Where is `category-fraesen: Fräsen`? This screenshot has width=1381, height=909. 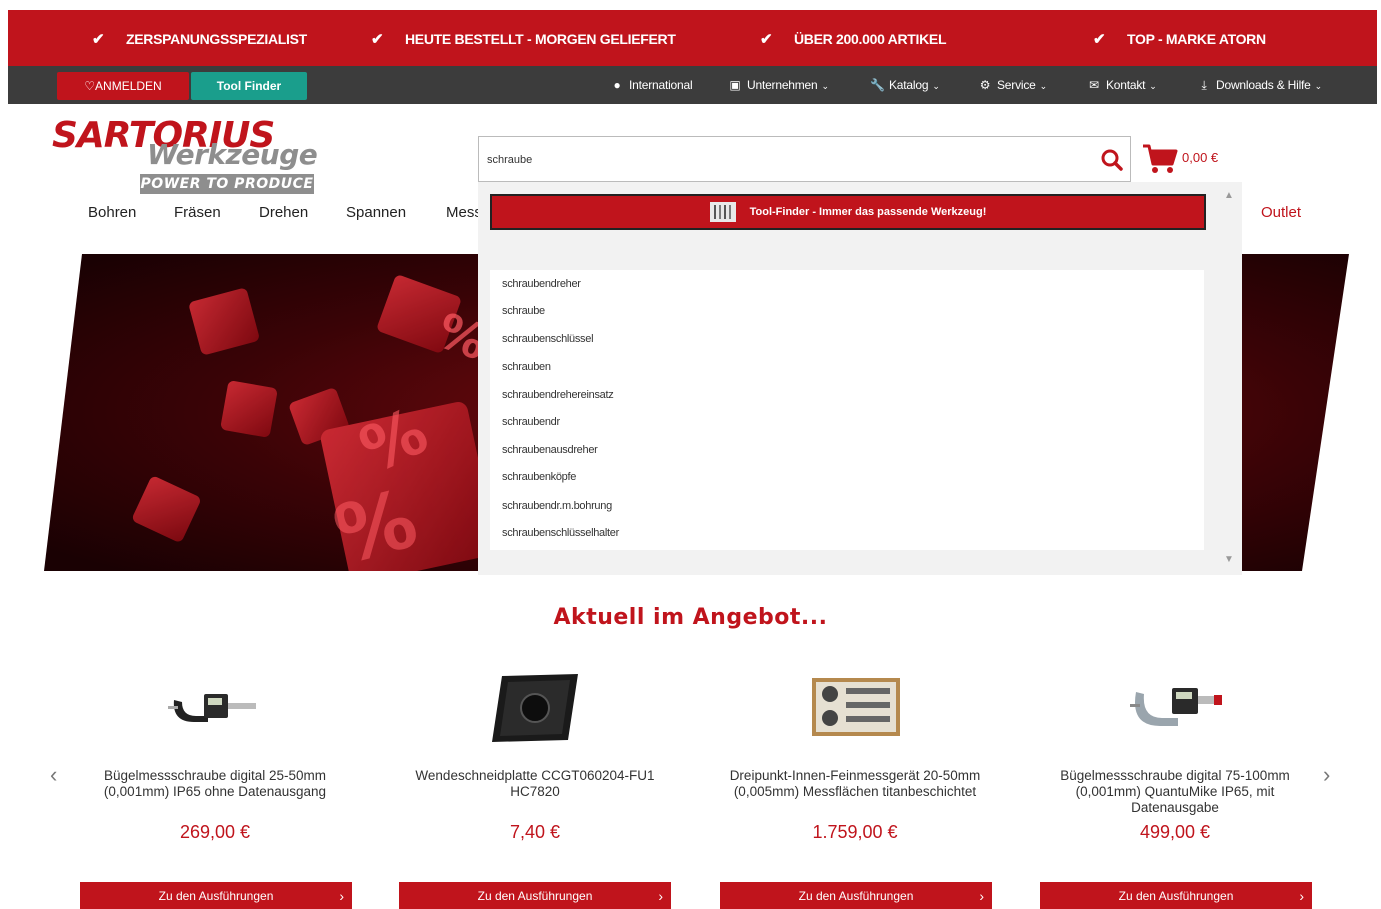 category-fraesen: Fräsen is located at coordinates (197, 212).